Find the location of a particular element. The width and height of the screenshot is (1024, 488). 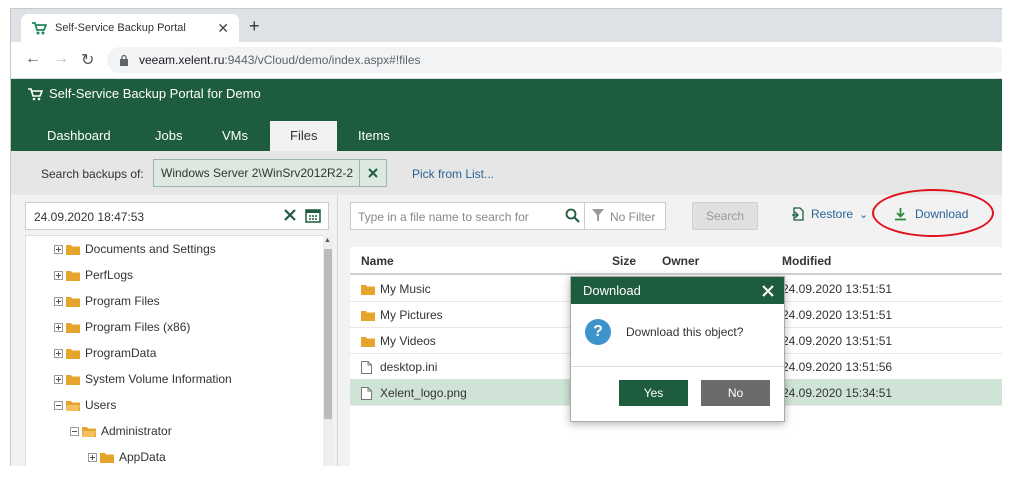

row-name-cell: My Pictures is located at coordinates (402, 315).